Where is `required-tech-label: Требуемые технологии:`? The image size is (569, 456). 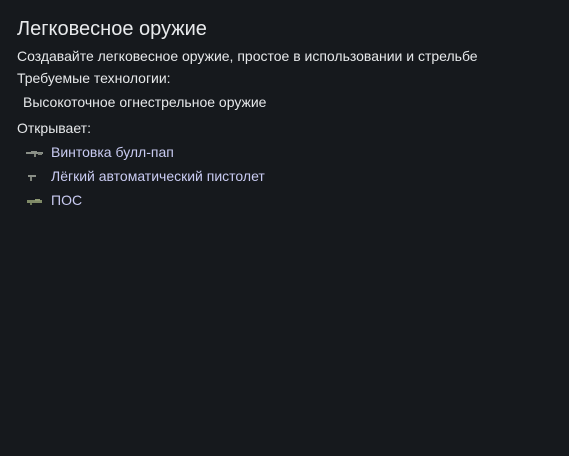 required-tech-label: Требуемые технологии: is located at coordinates (94, 78).